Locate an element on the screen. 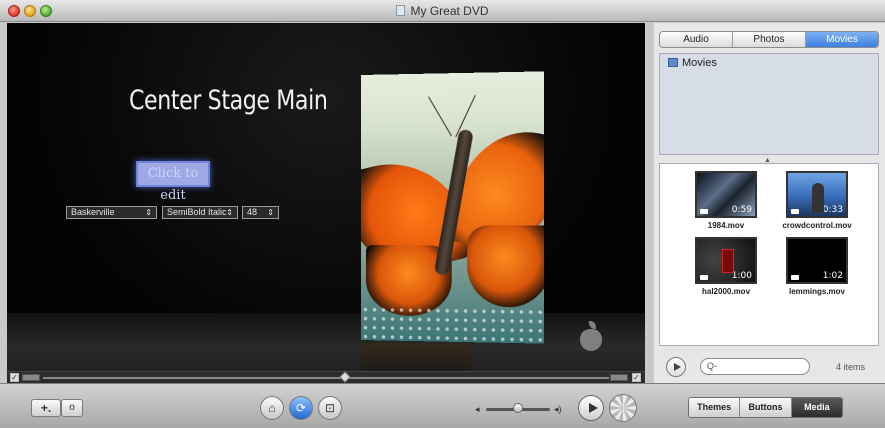 Image resolution: width=885 pixels, height=428 pixels. movie-duration: 0:59 is located at coordinates (741, 210).